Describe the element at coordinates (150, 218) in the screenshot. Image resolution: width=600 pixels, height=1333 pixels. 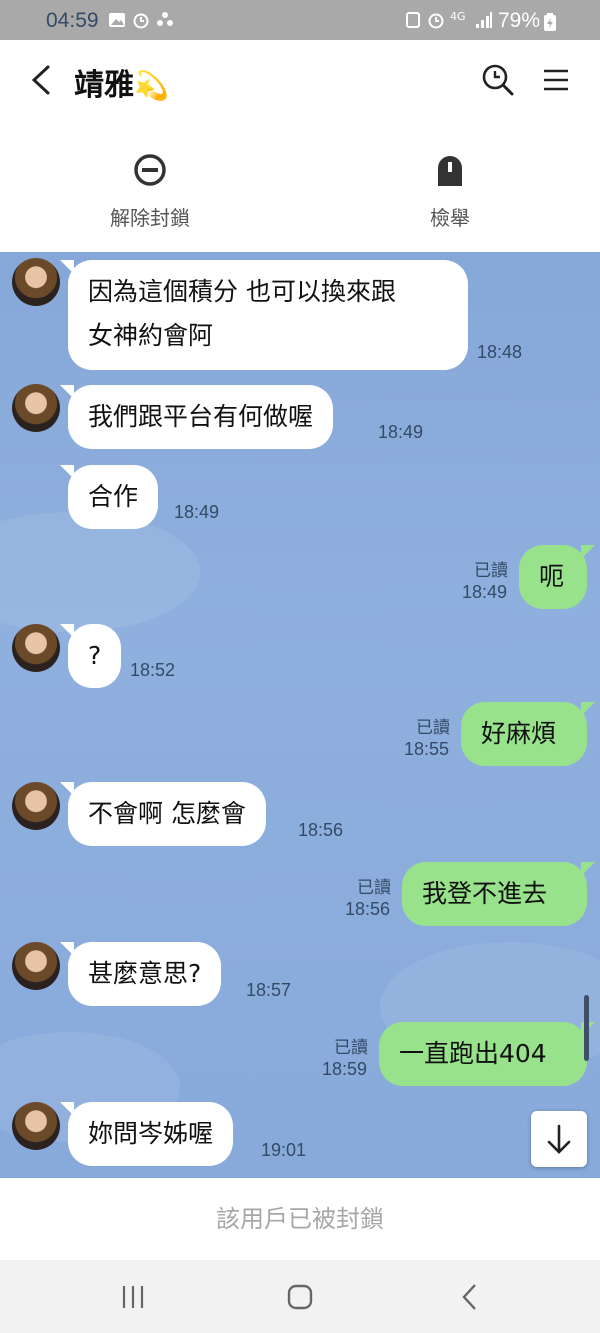
I see `unblock-label: 解除封鎖` at that location.